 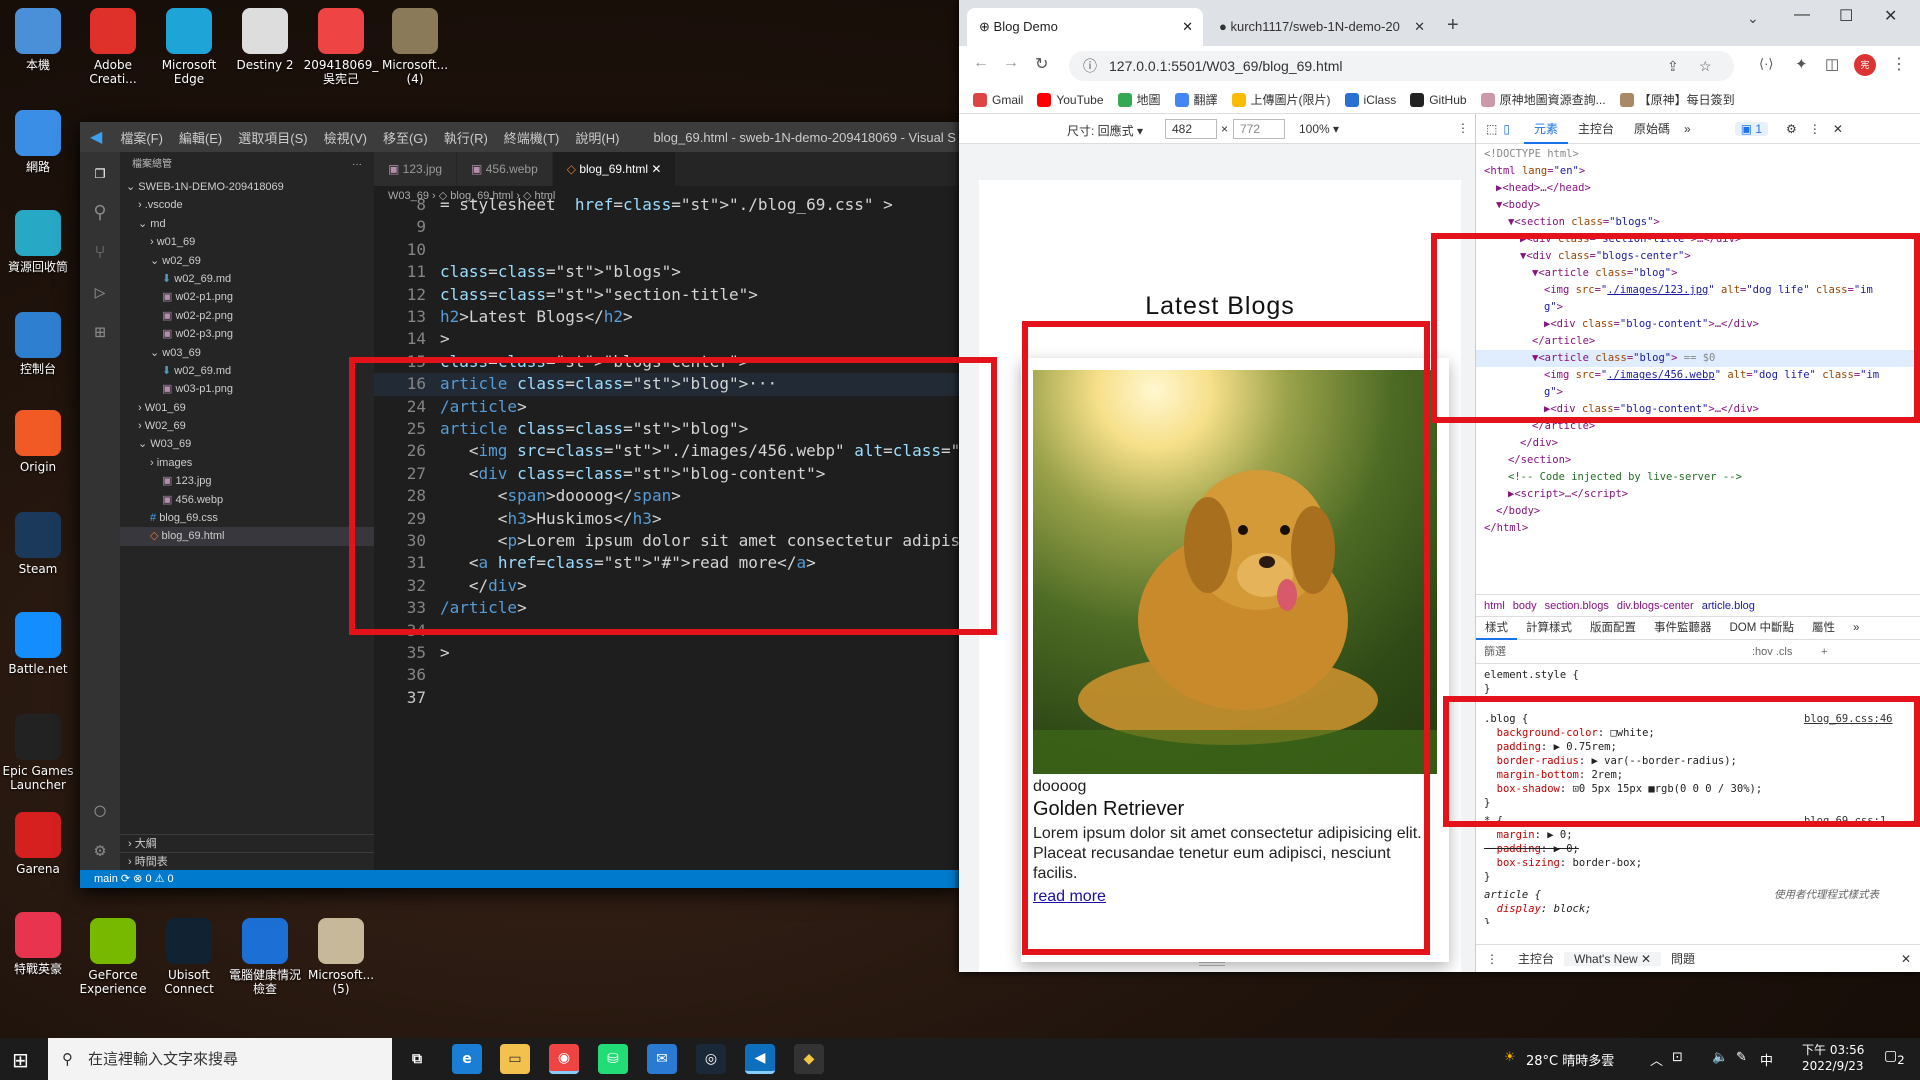 I want to click on tree-item: ⌄ md, so click(x=247, y=224).